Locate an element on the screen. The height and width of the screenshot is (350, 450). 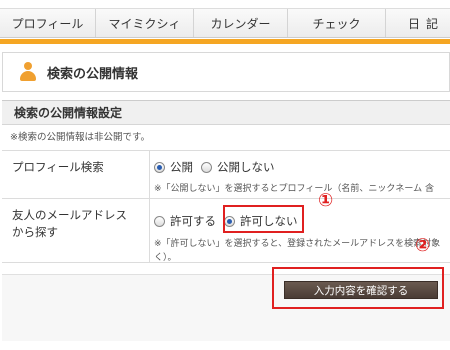
nav-item-calendar: カレンダー is located at coordinates (241, 23).